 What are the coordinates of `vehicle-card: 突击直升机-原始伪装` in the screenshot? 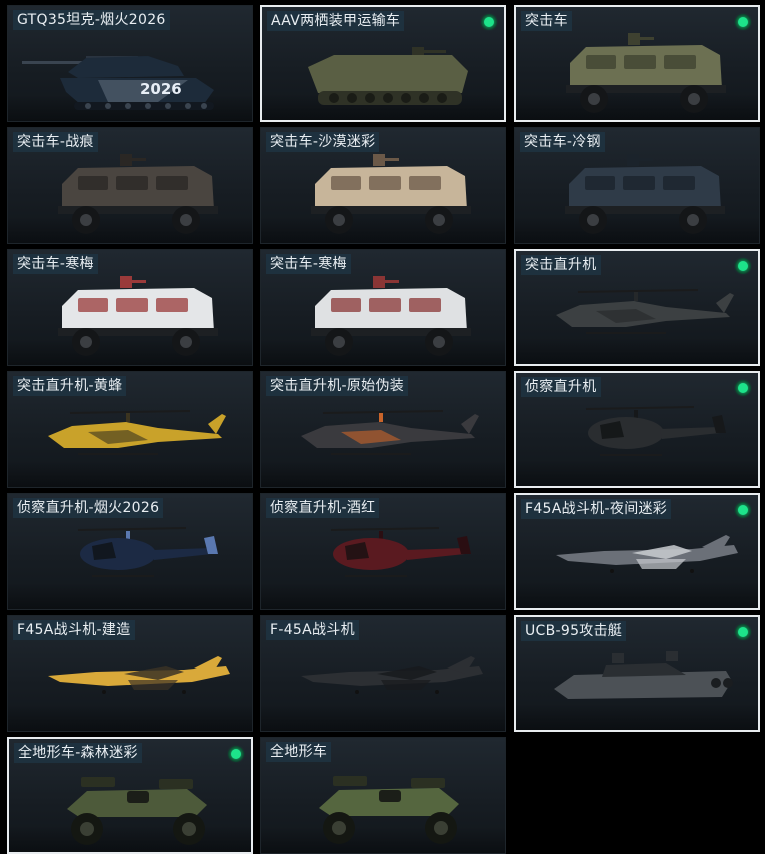 It's located at (383, 429).